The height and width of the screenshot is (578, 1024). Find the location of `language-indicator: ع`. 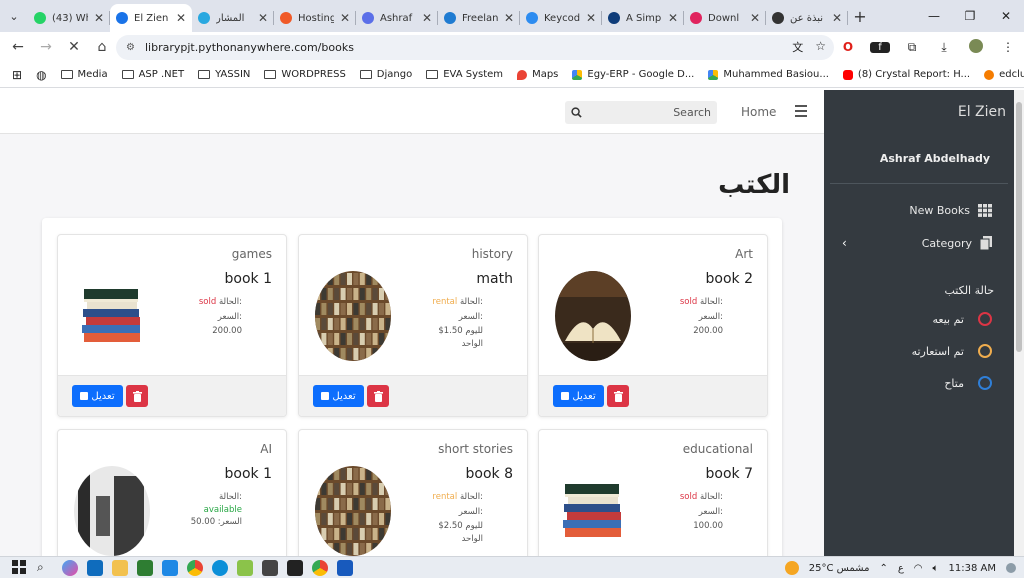

language-indicator: ع is located at coordinates (901, 568).